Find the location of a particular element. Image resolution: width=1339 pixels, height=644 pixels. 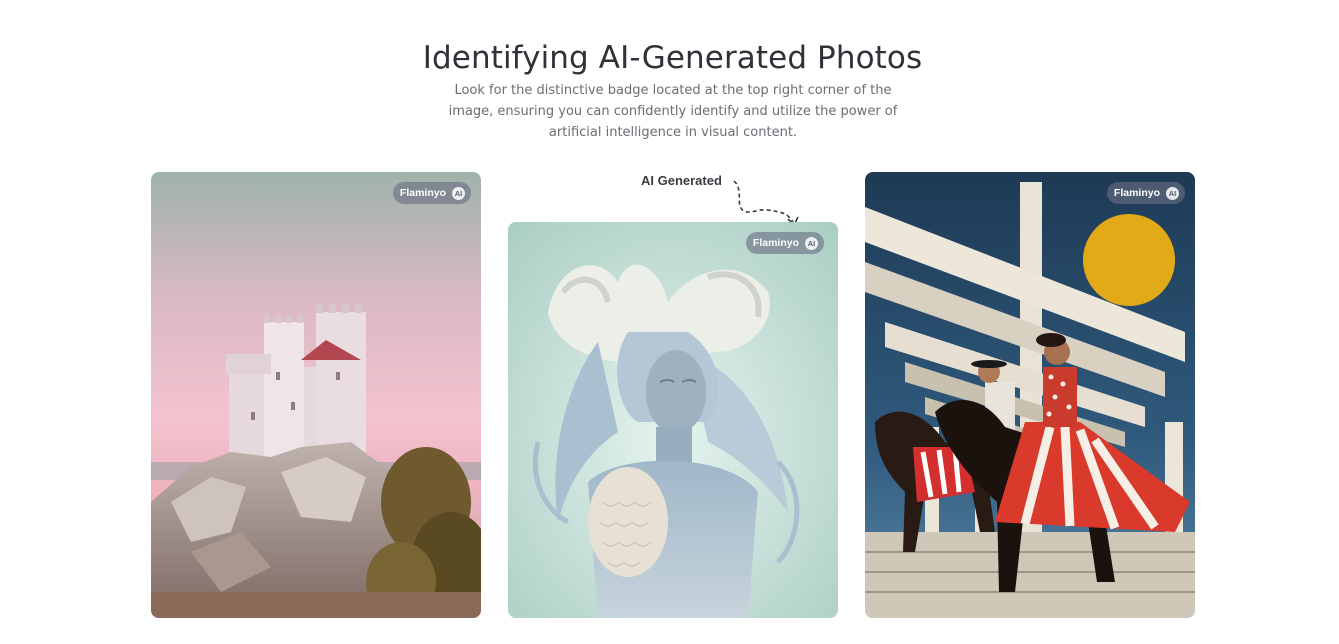

page-title: Identifying AI-Generated Photos is located at coordinates (672, 58).